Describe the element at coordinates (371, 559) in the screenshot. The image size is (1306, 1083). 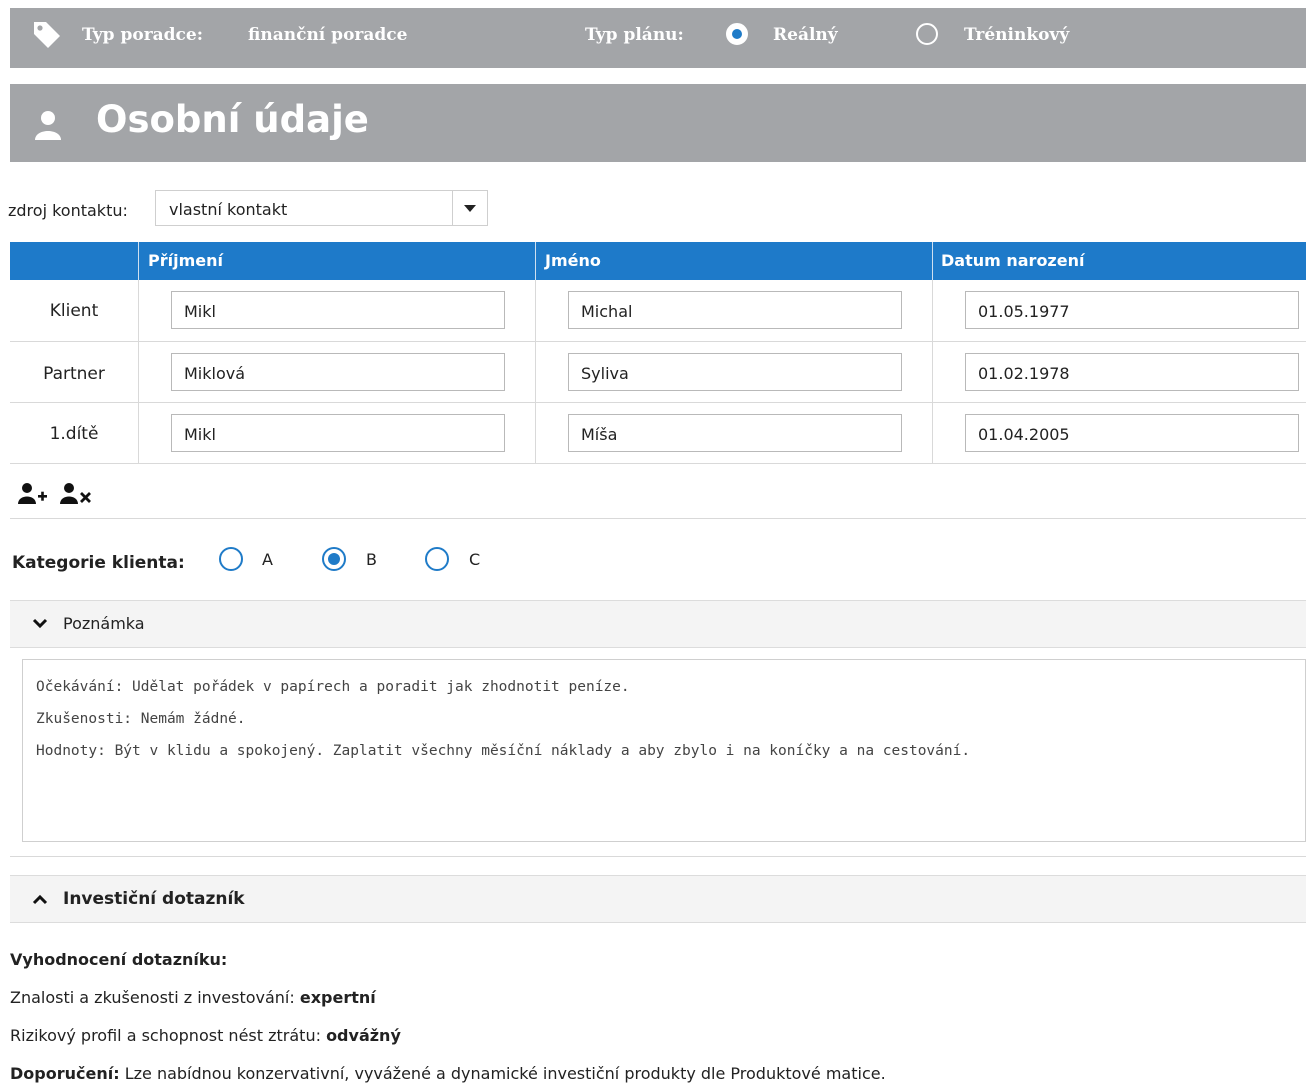
I see `category-label-b: B` at that location.